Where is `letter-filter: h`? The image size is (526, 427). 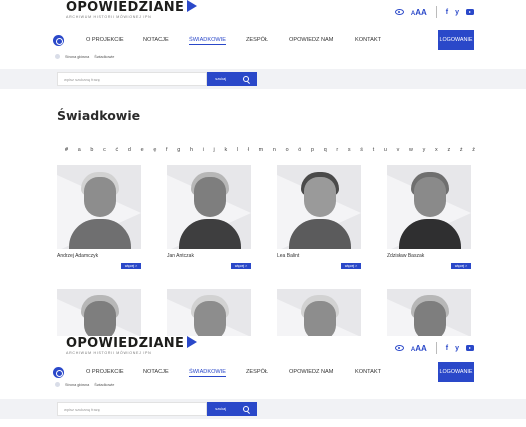 letter-filter: h is located at coordinates (191, 150).